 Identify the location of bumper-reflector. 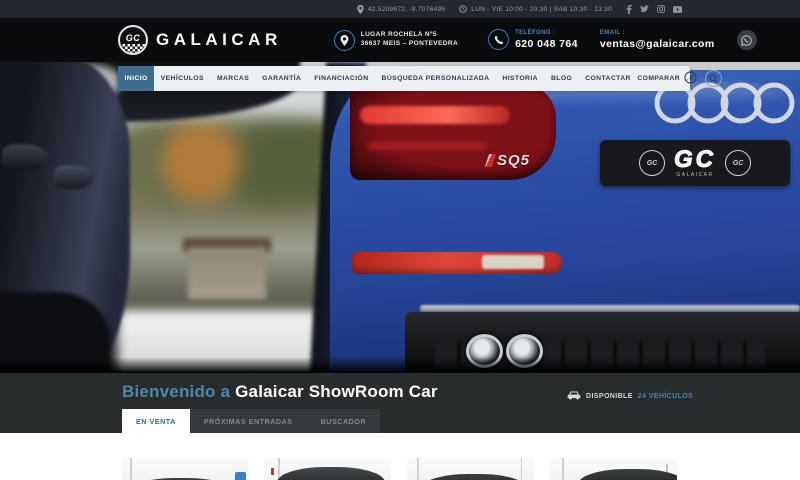
(457, 263).